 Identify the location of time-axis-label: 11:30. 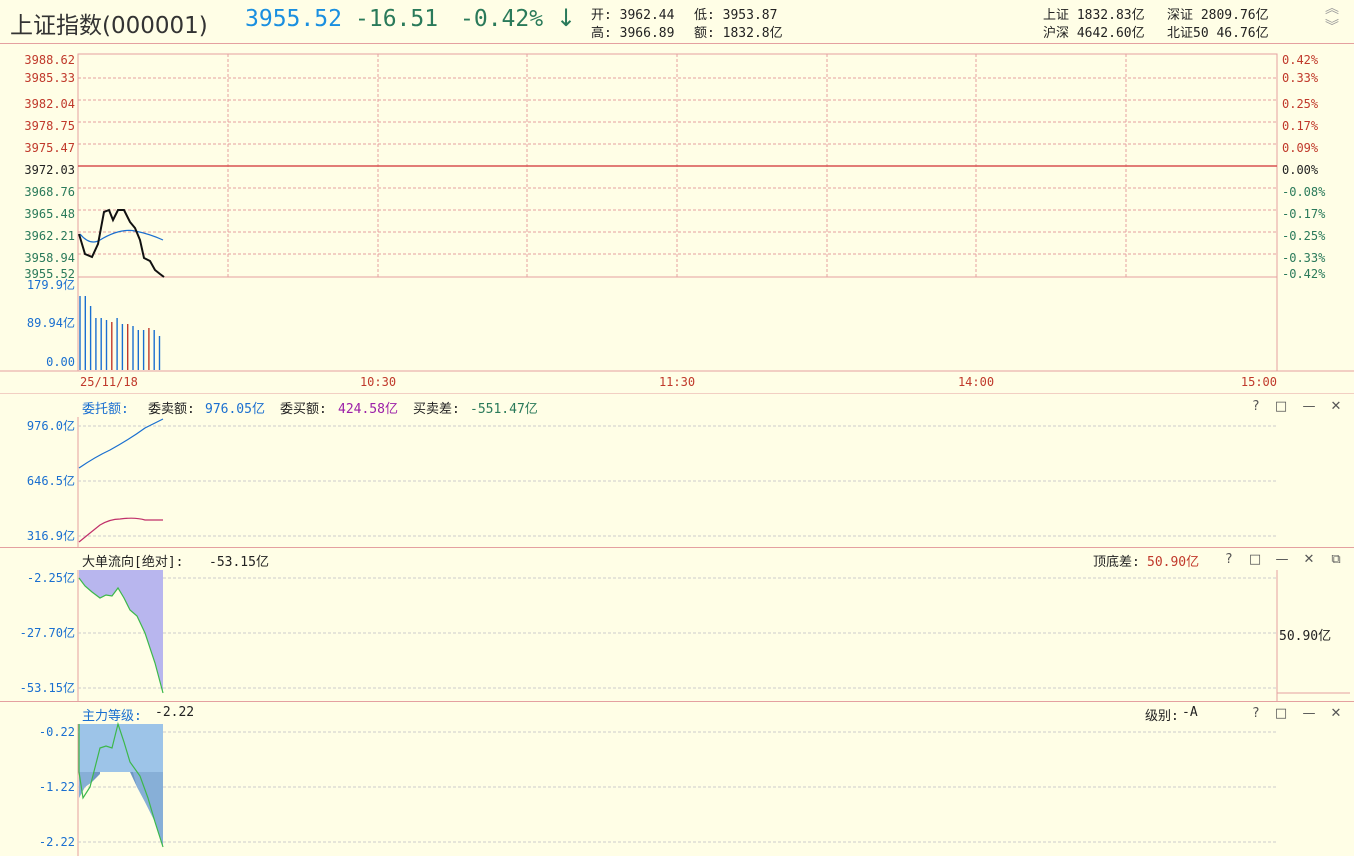
(677, 382).